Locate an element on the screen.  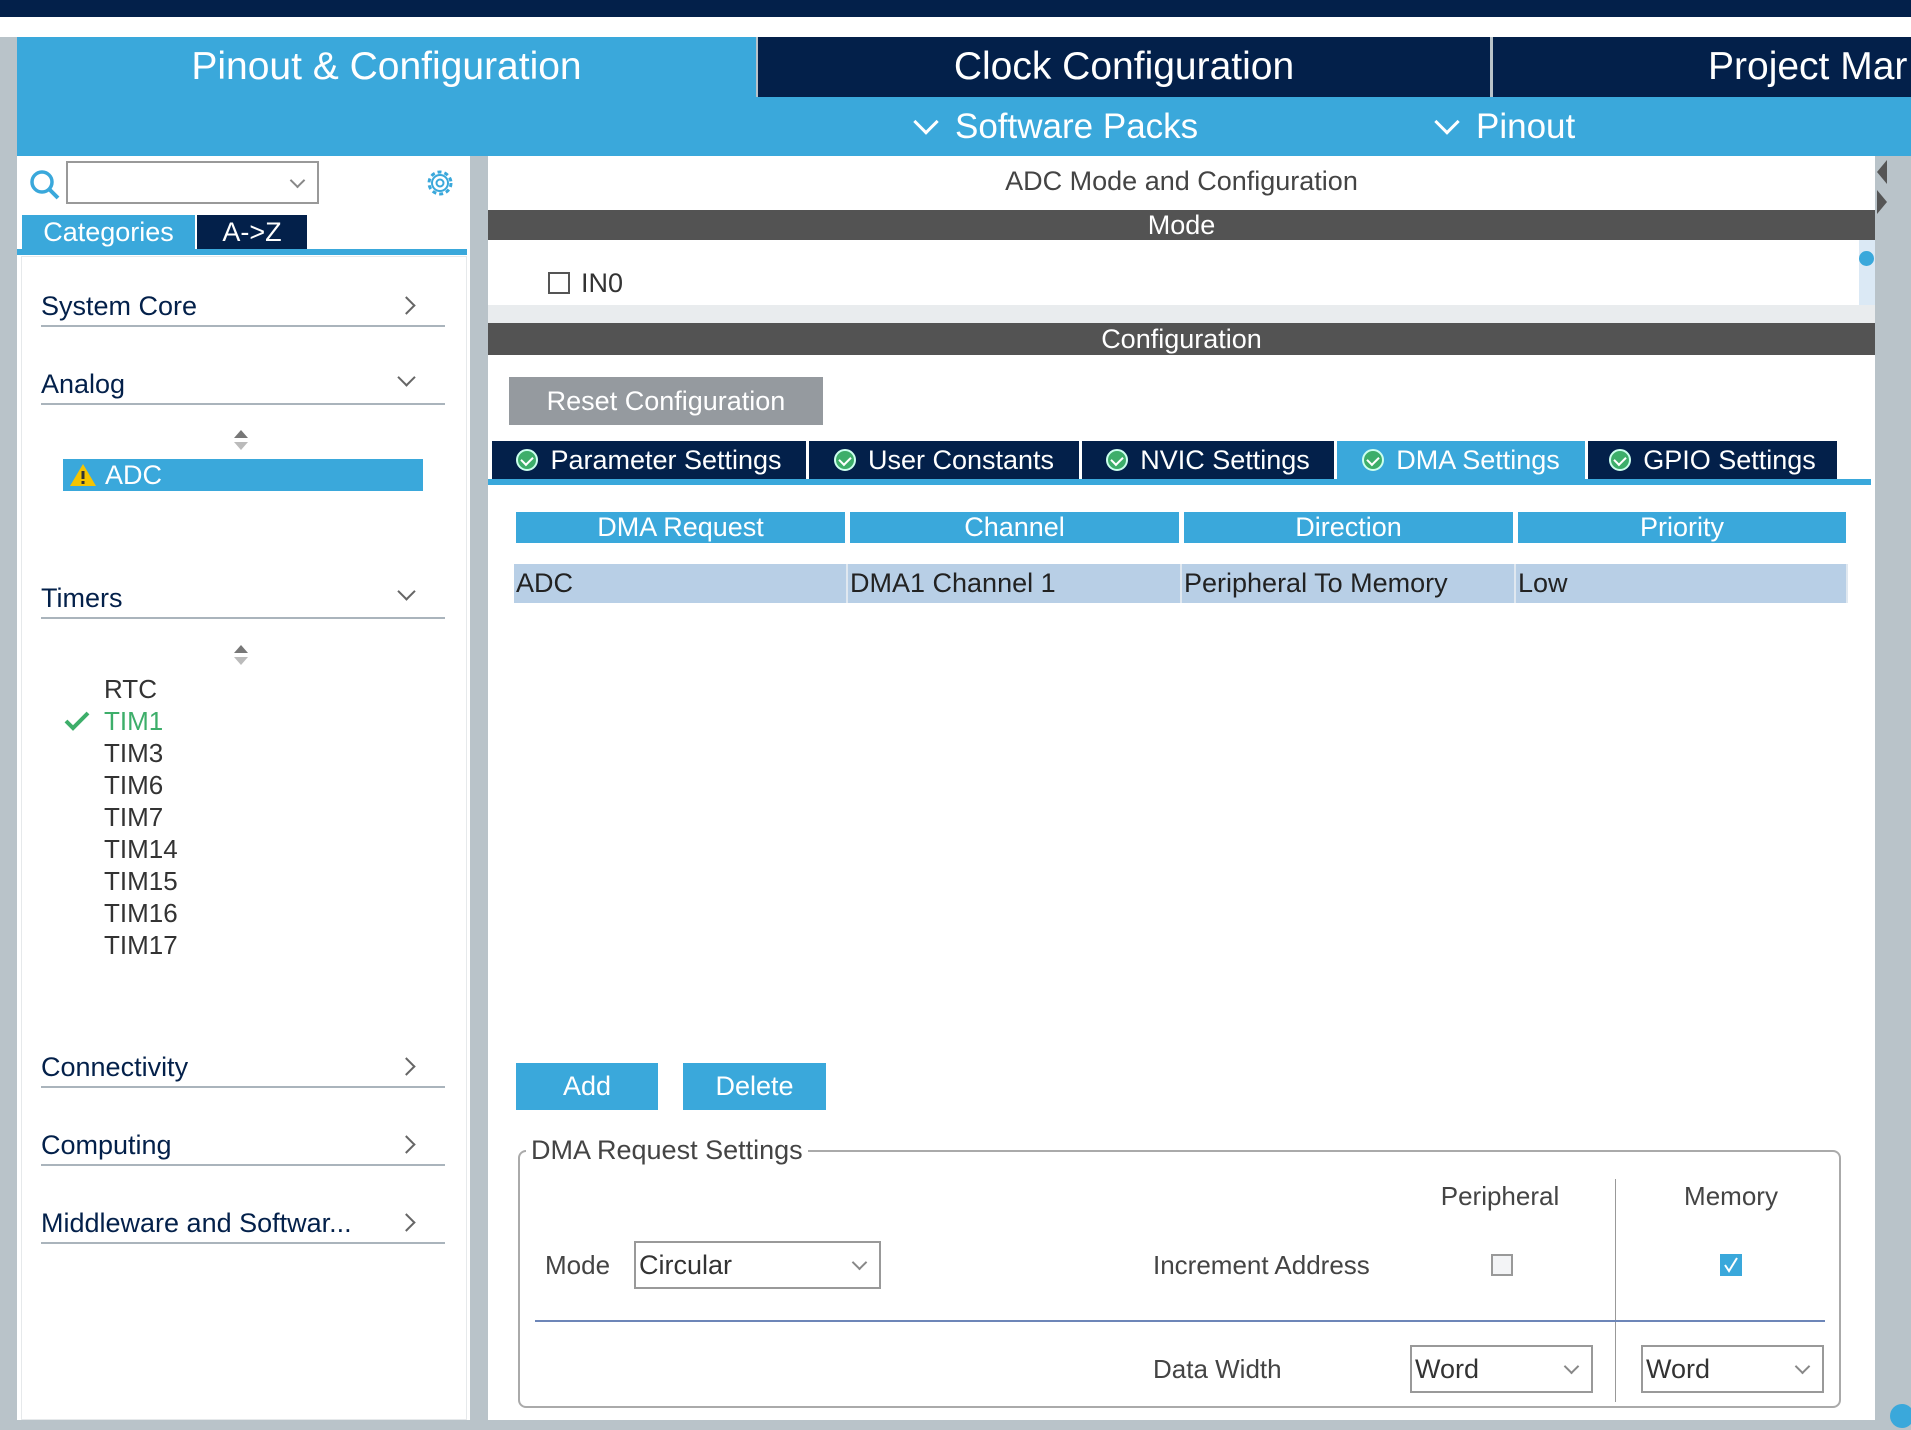
mode-label: Mode is located at coordinates (578, 1265).